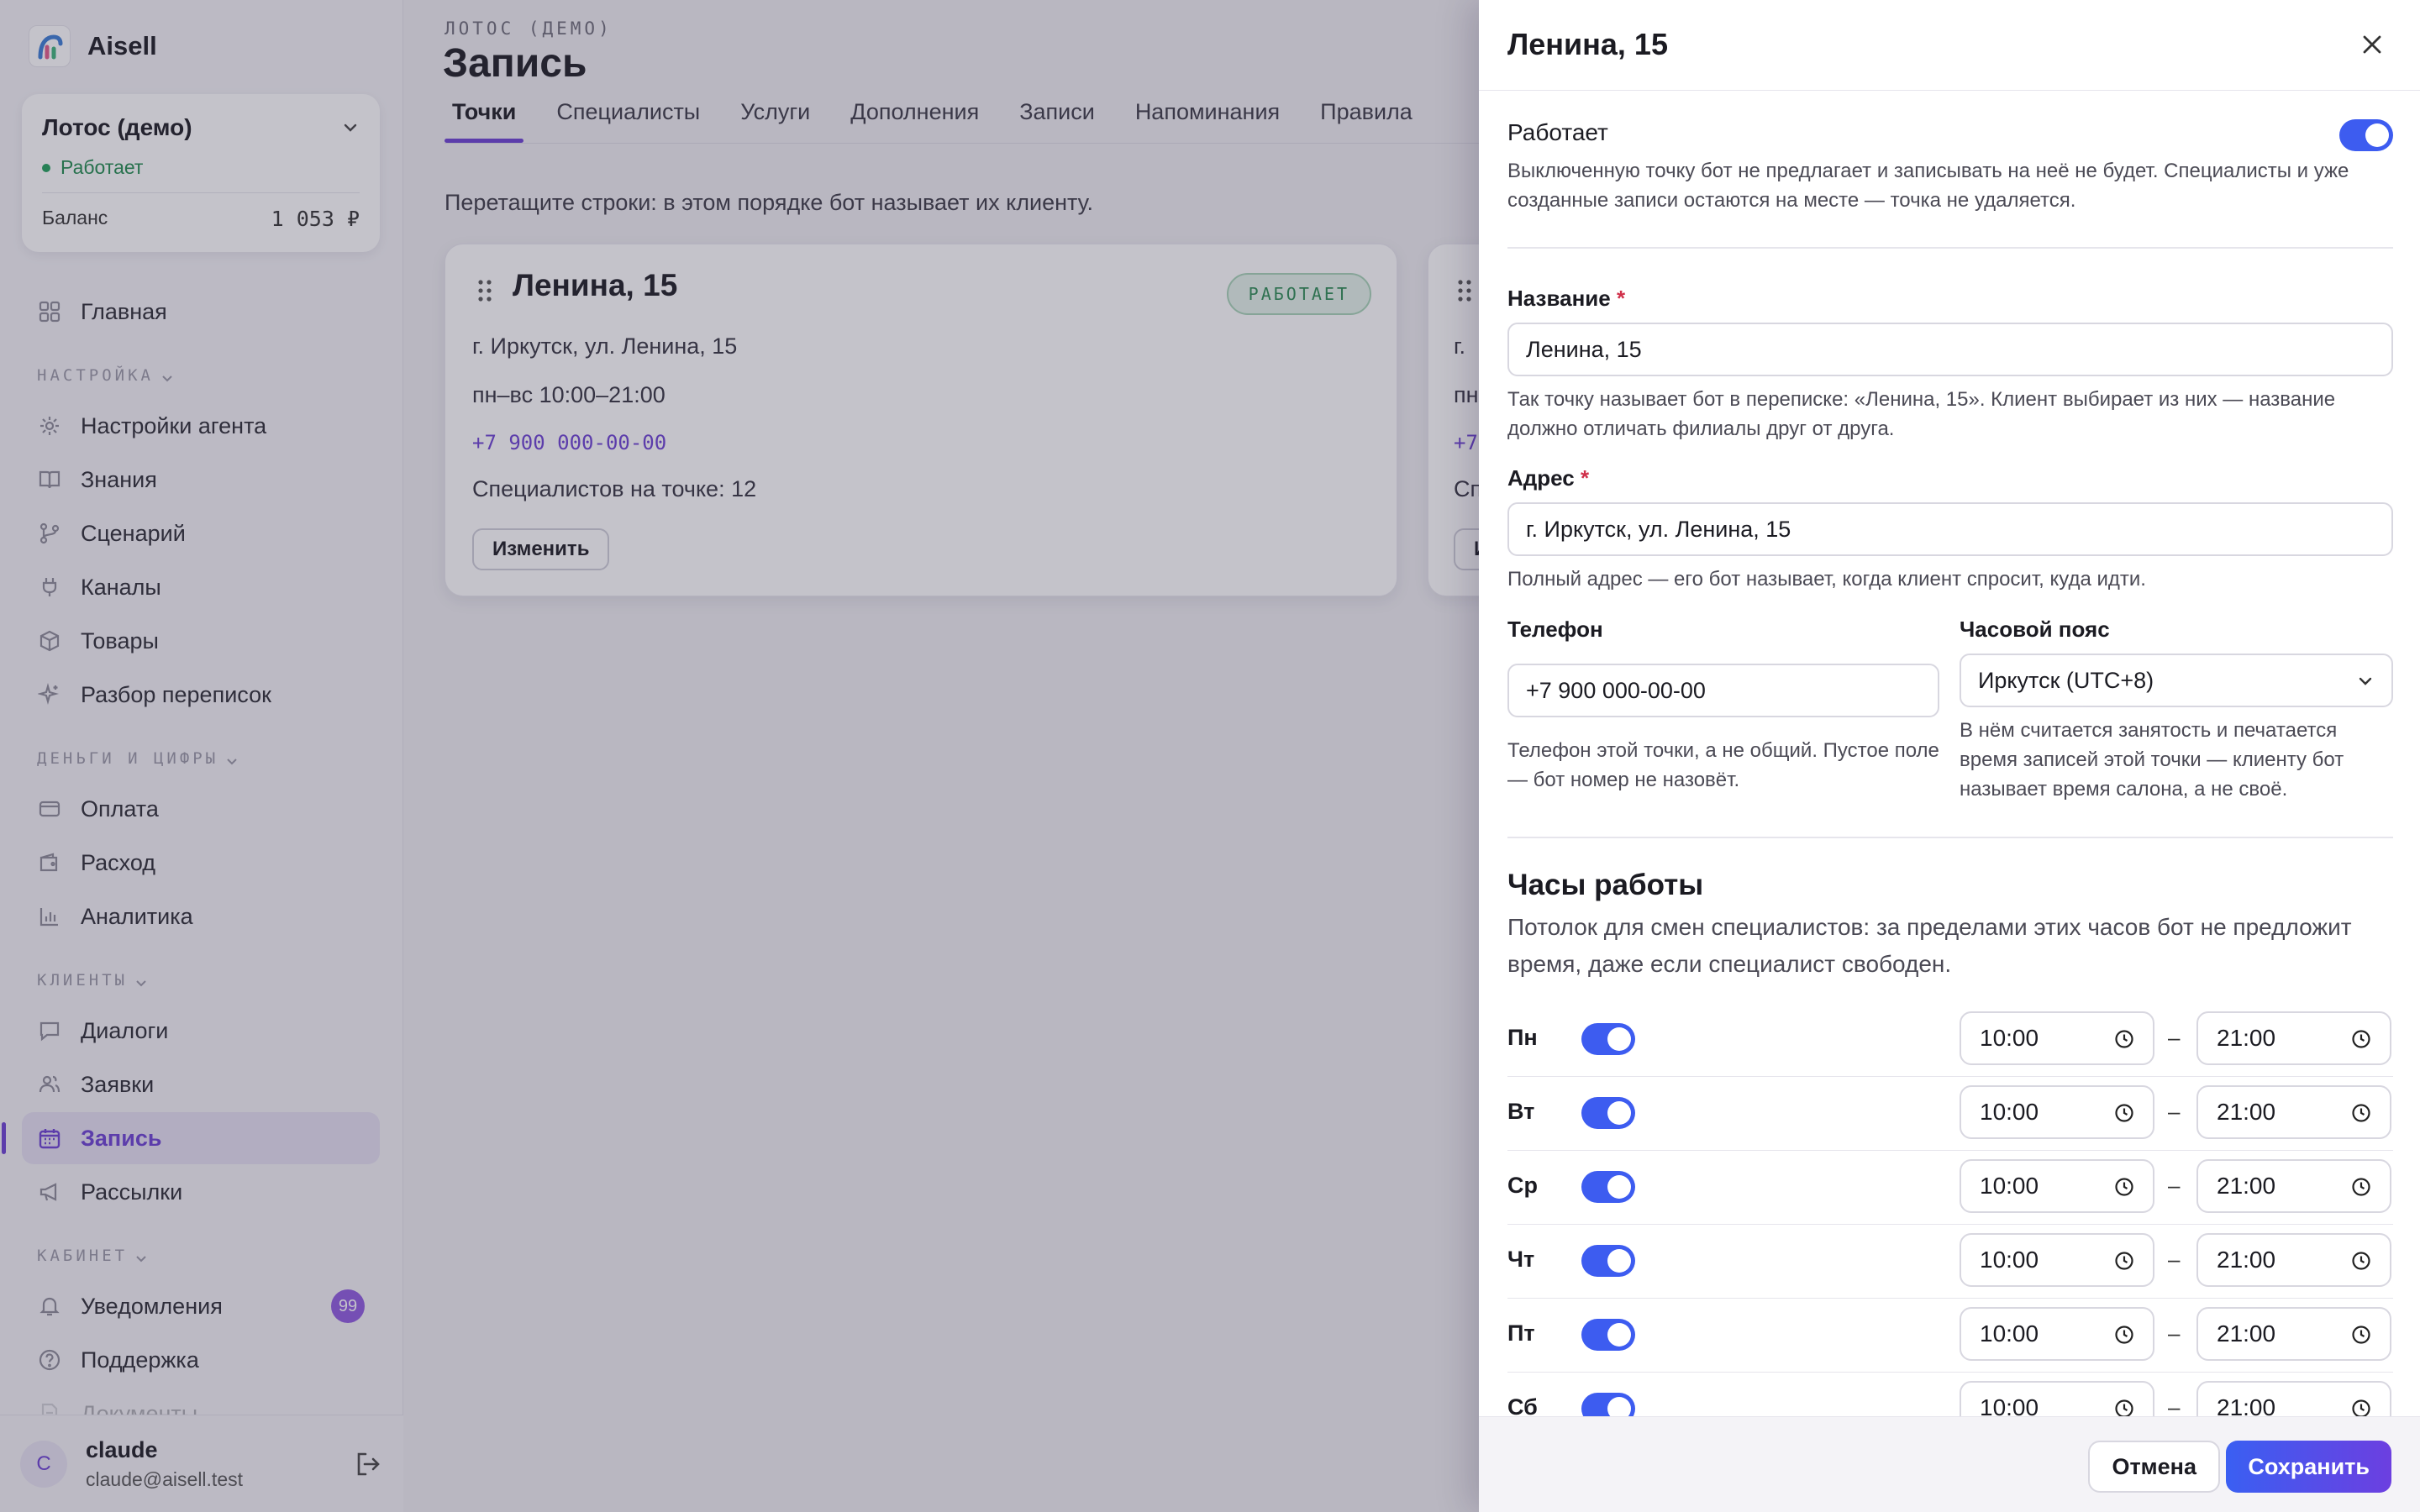  Describe the element at coordinates (1523, 1037) in the screenshot. I see `day-name: Пн` at that location.